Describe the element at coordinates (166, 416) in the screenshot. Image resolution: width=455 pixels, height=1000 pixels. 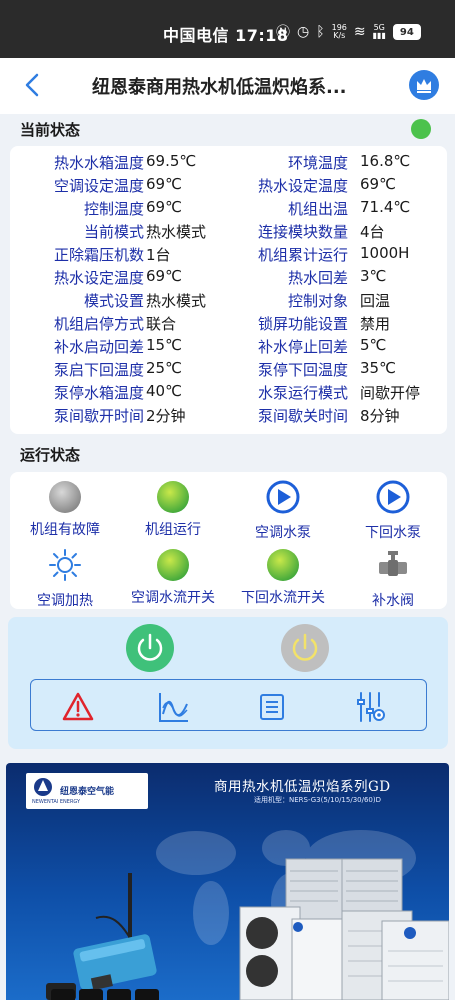
I see `status-value: 2分钟` at that location.